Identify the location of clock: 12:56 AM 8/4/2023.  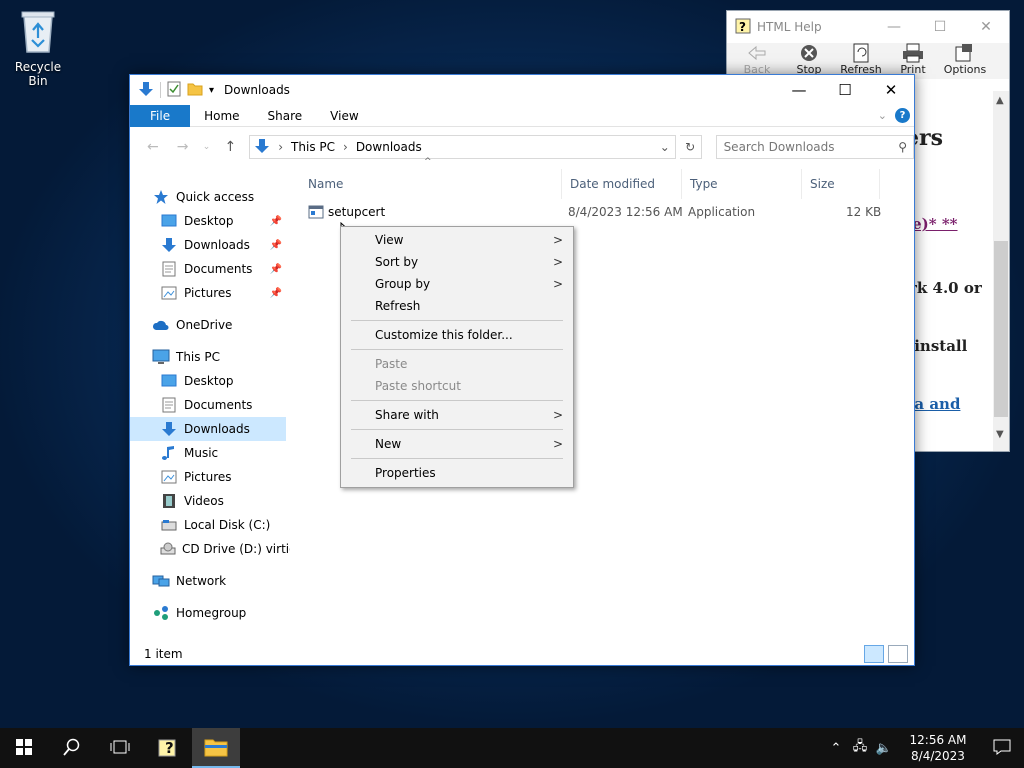
(938, 748).